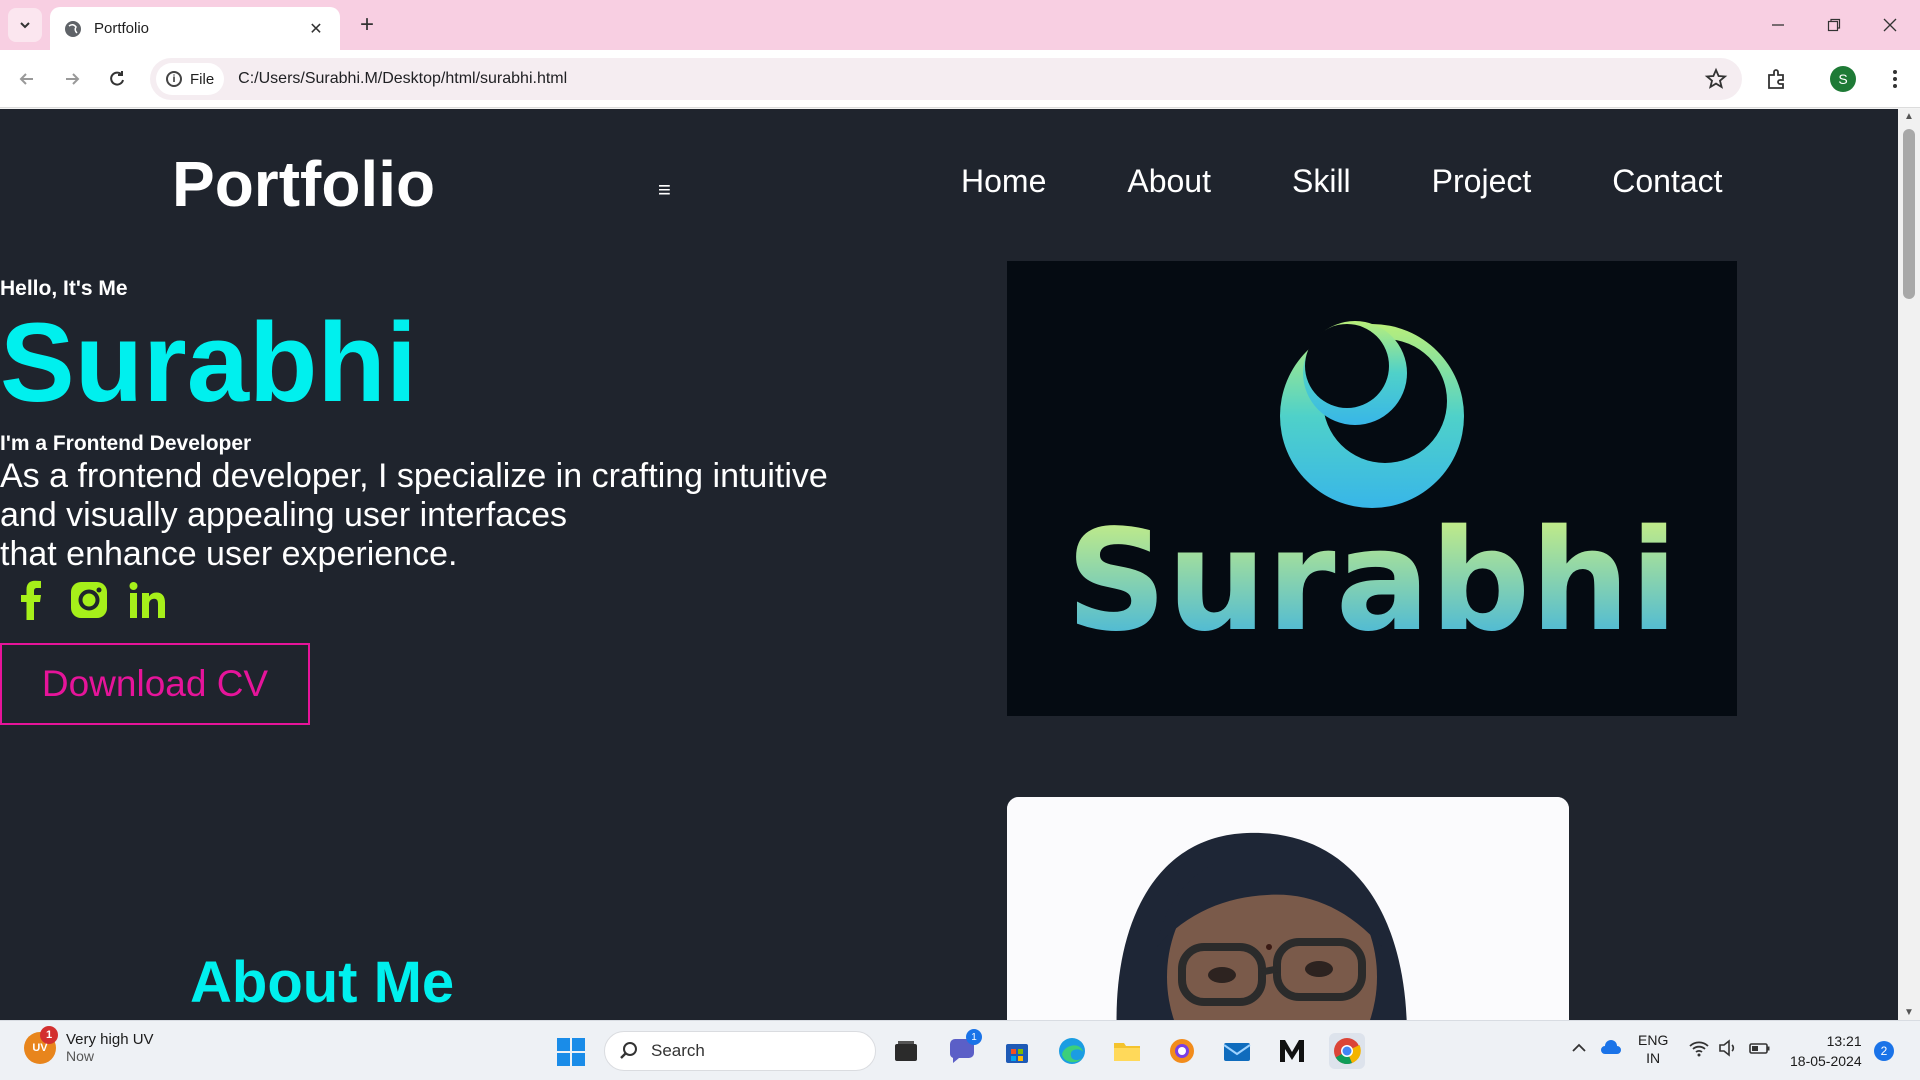 The image size is (1920, 1080). Describe the element at coordinates (1909, 116) in the screenshot. I see `scroll-up-icon: ▲` at that location.